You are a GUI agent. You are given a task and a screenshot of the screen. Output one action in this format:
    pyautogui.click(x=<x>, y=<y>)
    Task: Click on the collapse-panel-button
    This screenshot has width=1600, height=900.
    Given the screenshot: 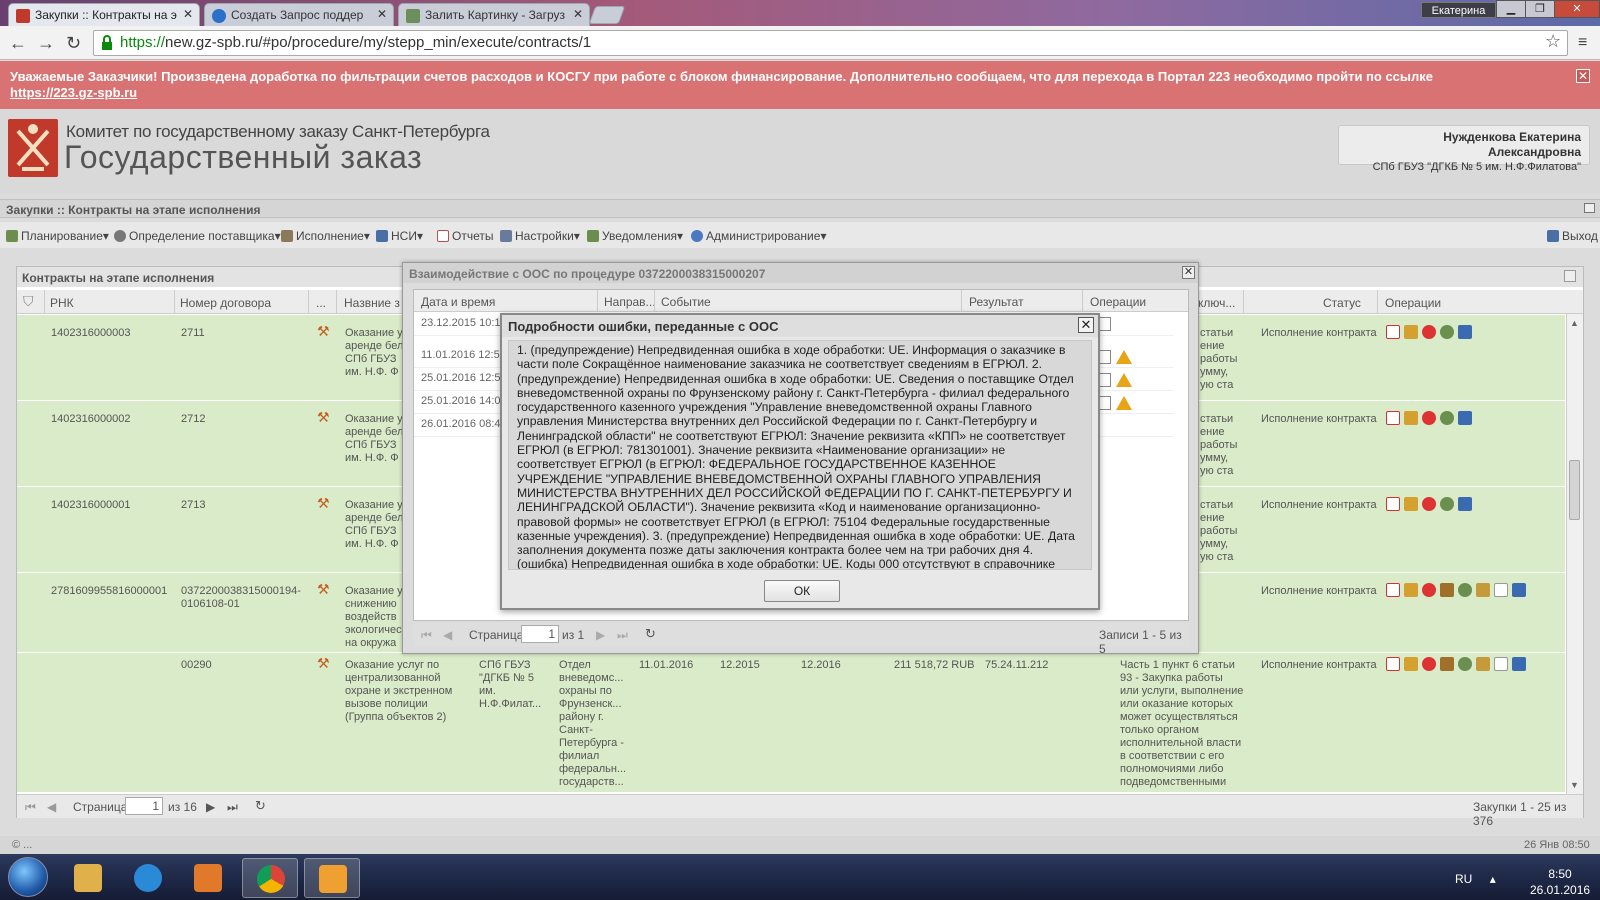 What is the action you would take?
    pyautogui.click(x=1589, y=208)
    